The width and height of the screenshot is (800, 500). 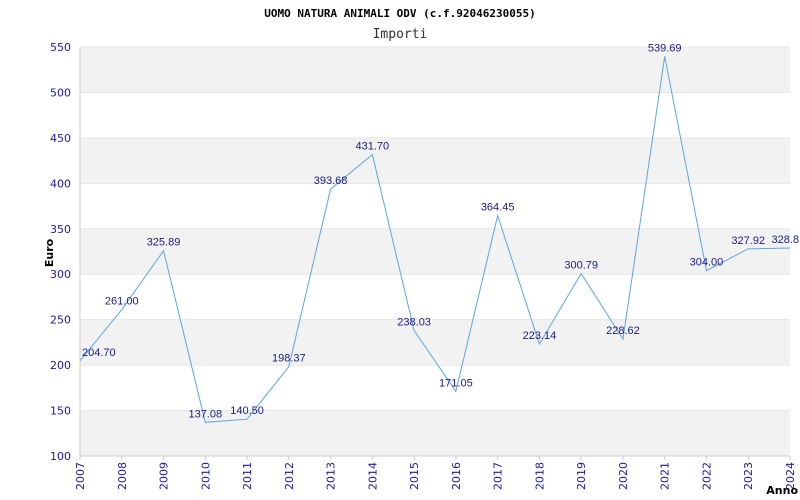 I want to click on y-tick-label: 150, so click(x=60, y=411).